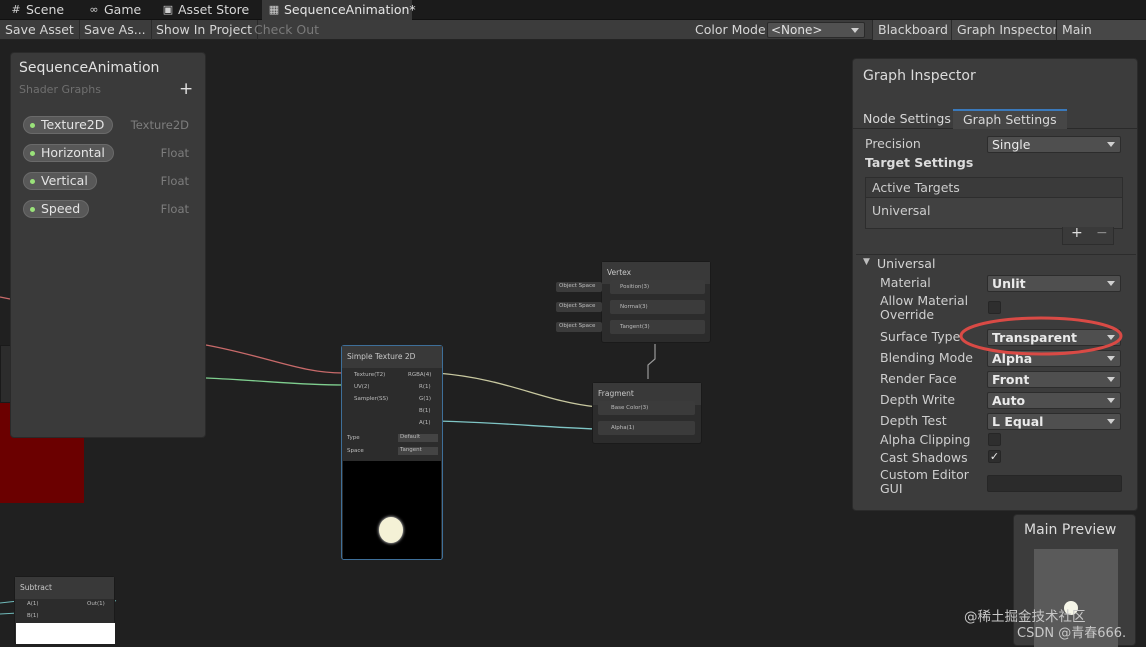 The height and width of the screenshot is (647, 1146). What do you see at coordinates (1054, 483) in the screenshot?
I see `custom-editor-gui-field` at bounding box center [1054, 483].